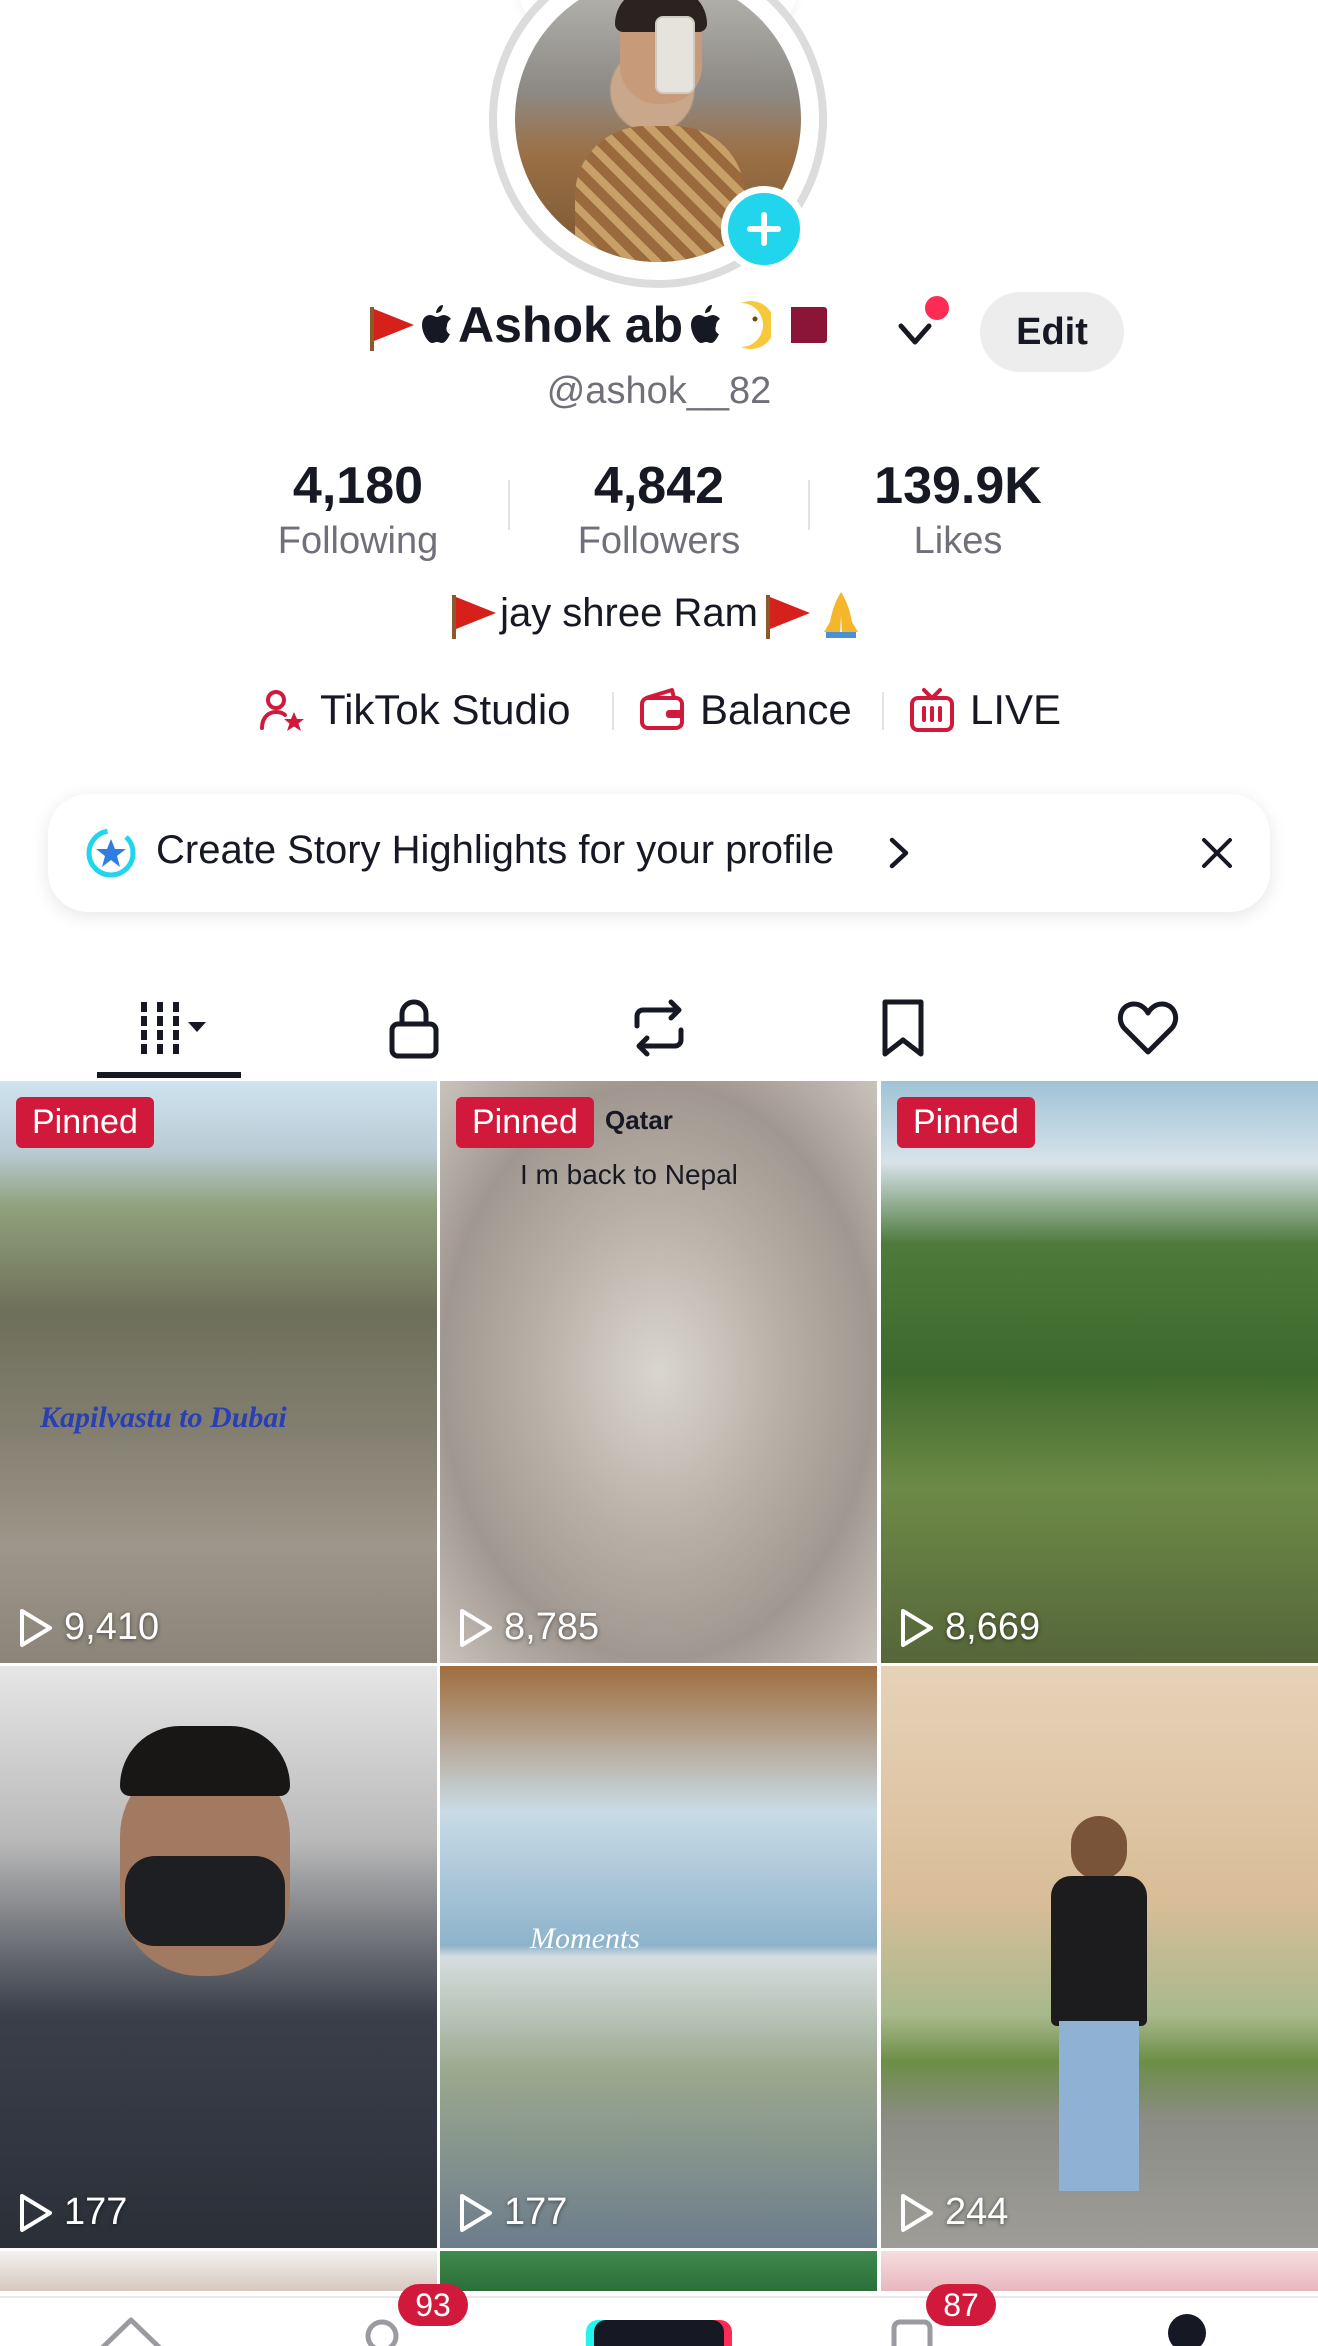 This screenshot has height=2346, width=1318. I want to click on balance-label: Balance, so click(776, 709).